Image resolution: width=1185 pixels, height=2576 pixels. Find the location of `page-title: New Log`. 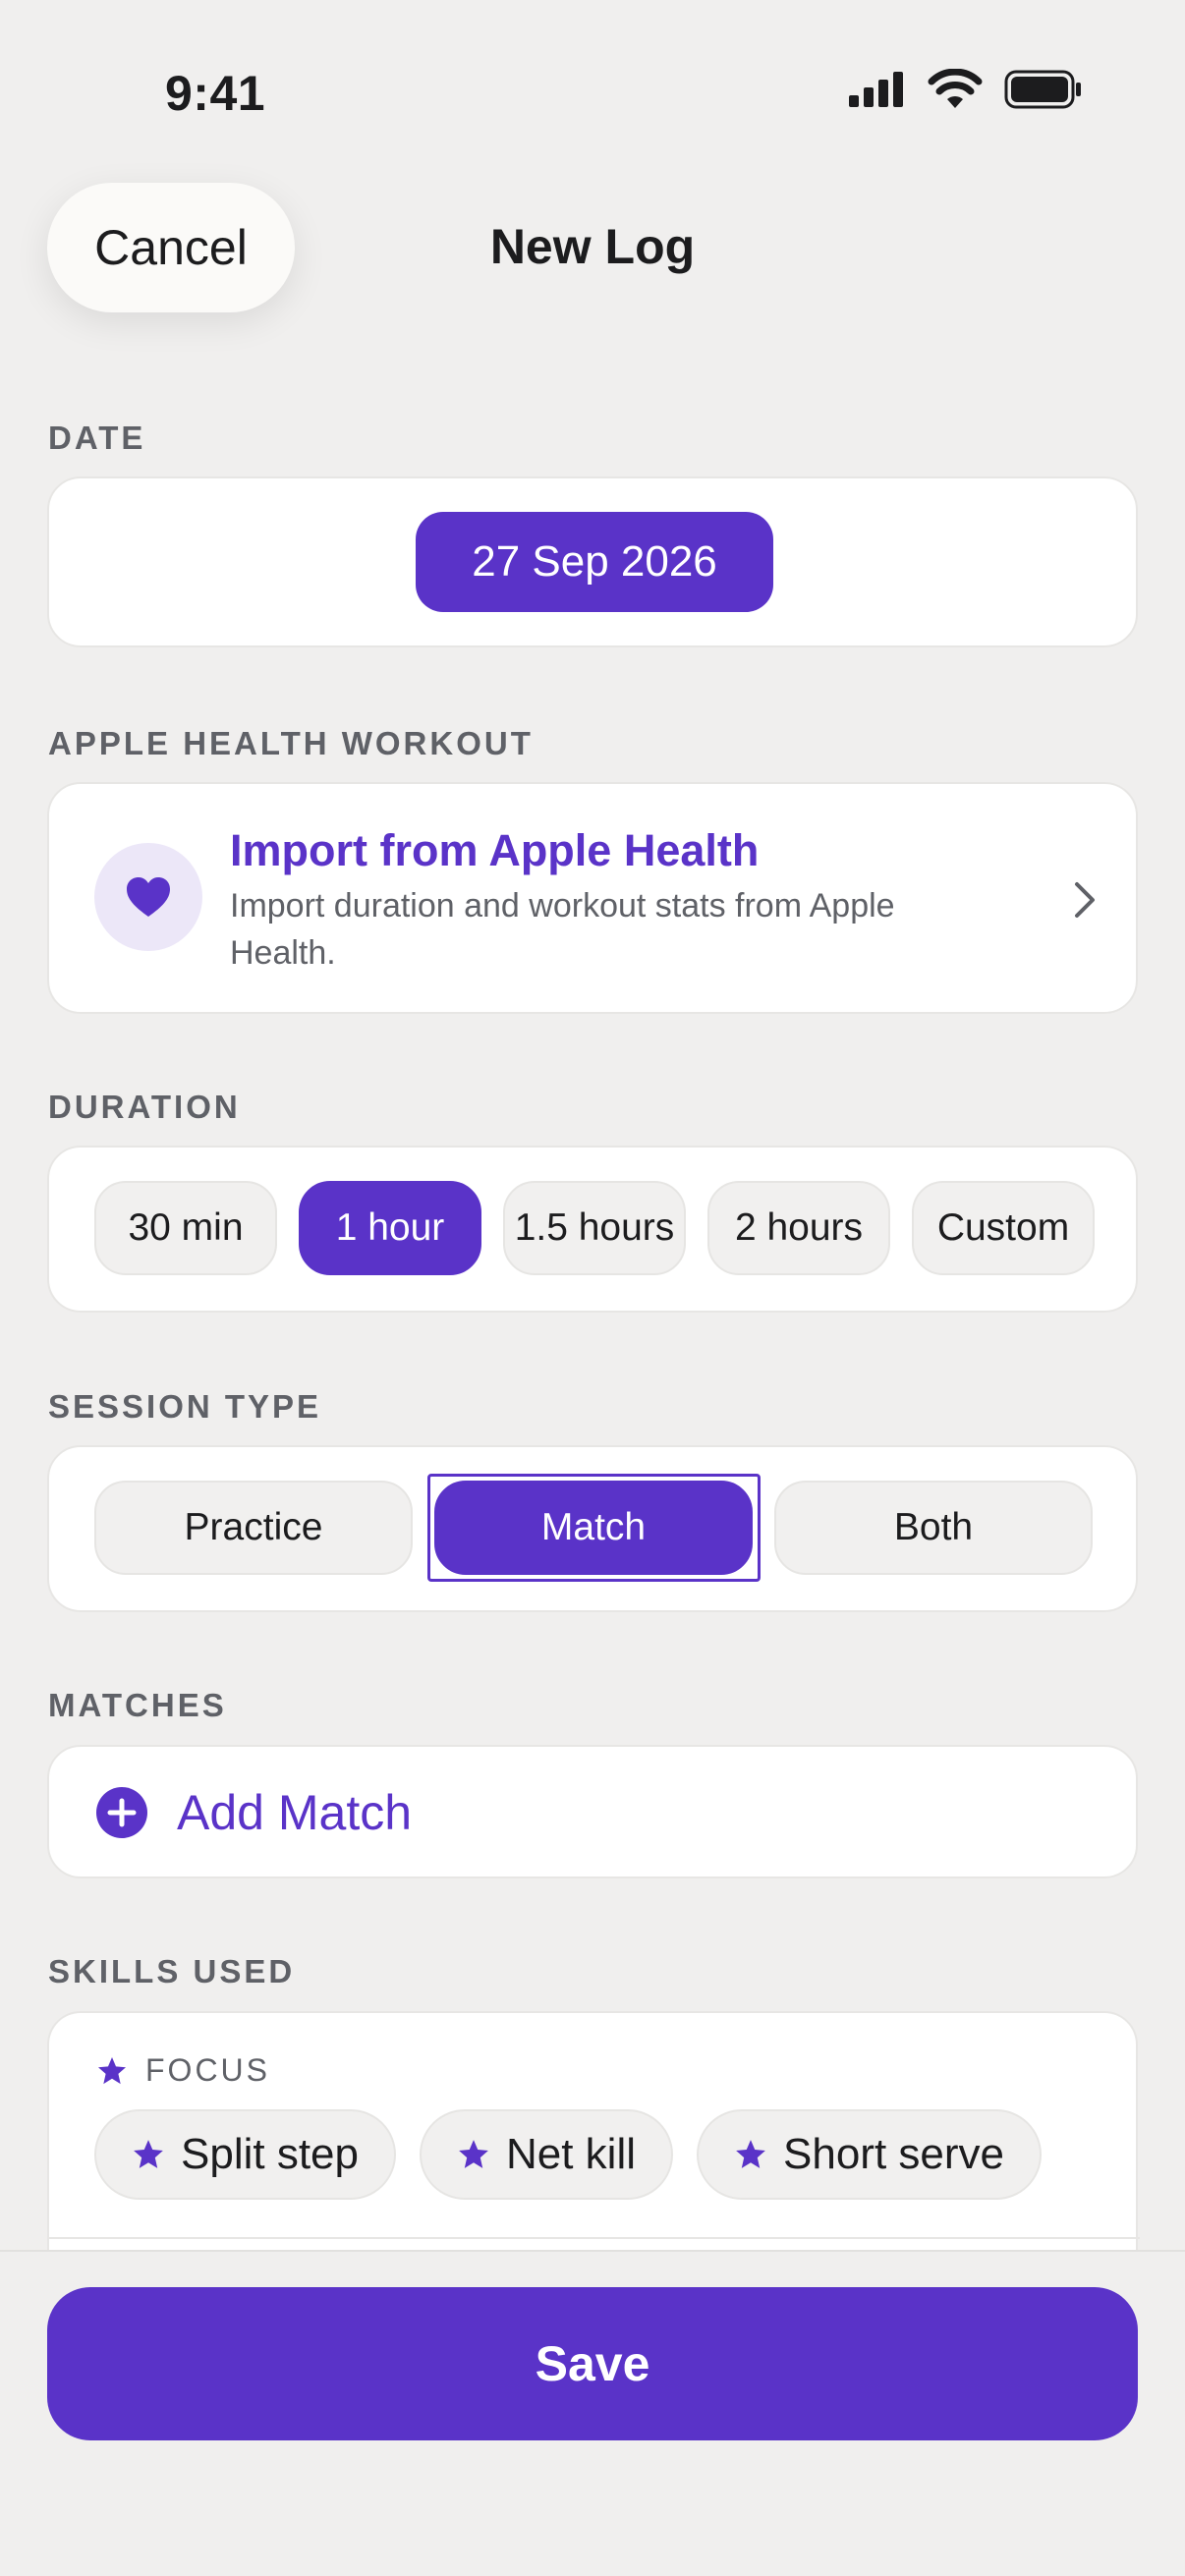

page-title: New Log is located at coordinates (592, 246).